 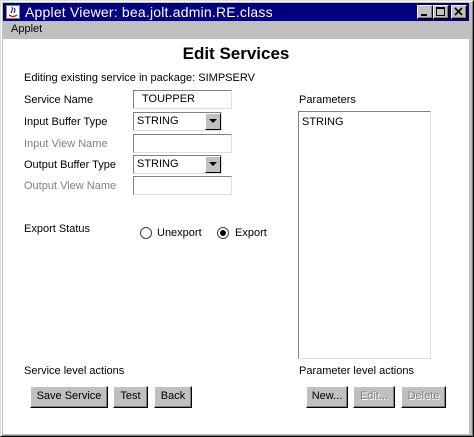 I want to click on export-label: Export, so click(x=251, y=233).